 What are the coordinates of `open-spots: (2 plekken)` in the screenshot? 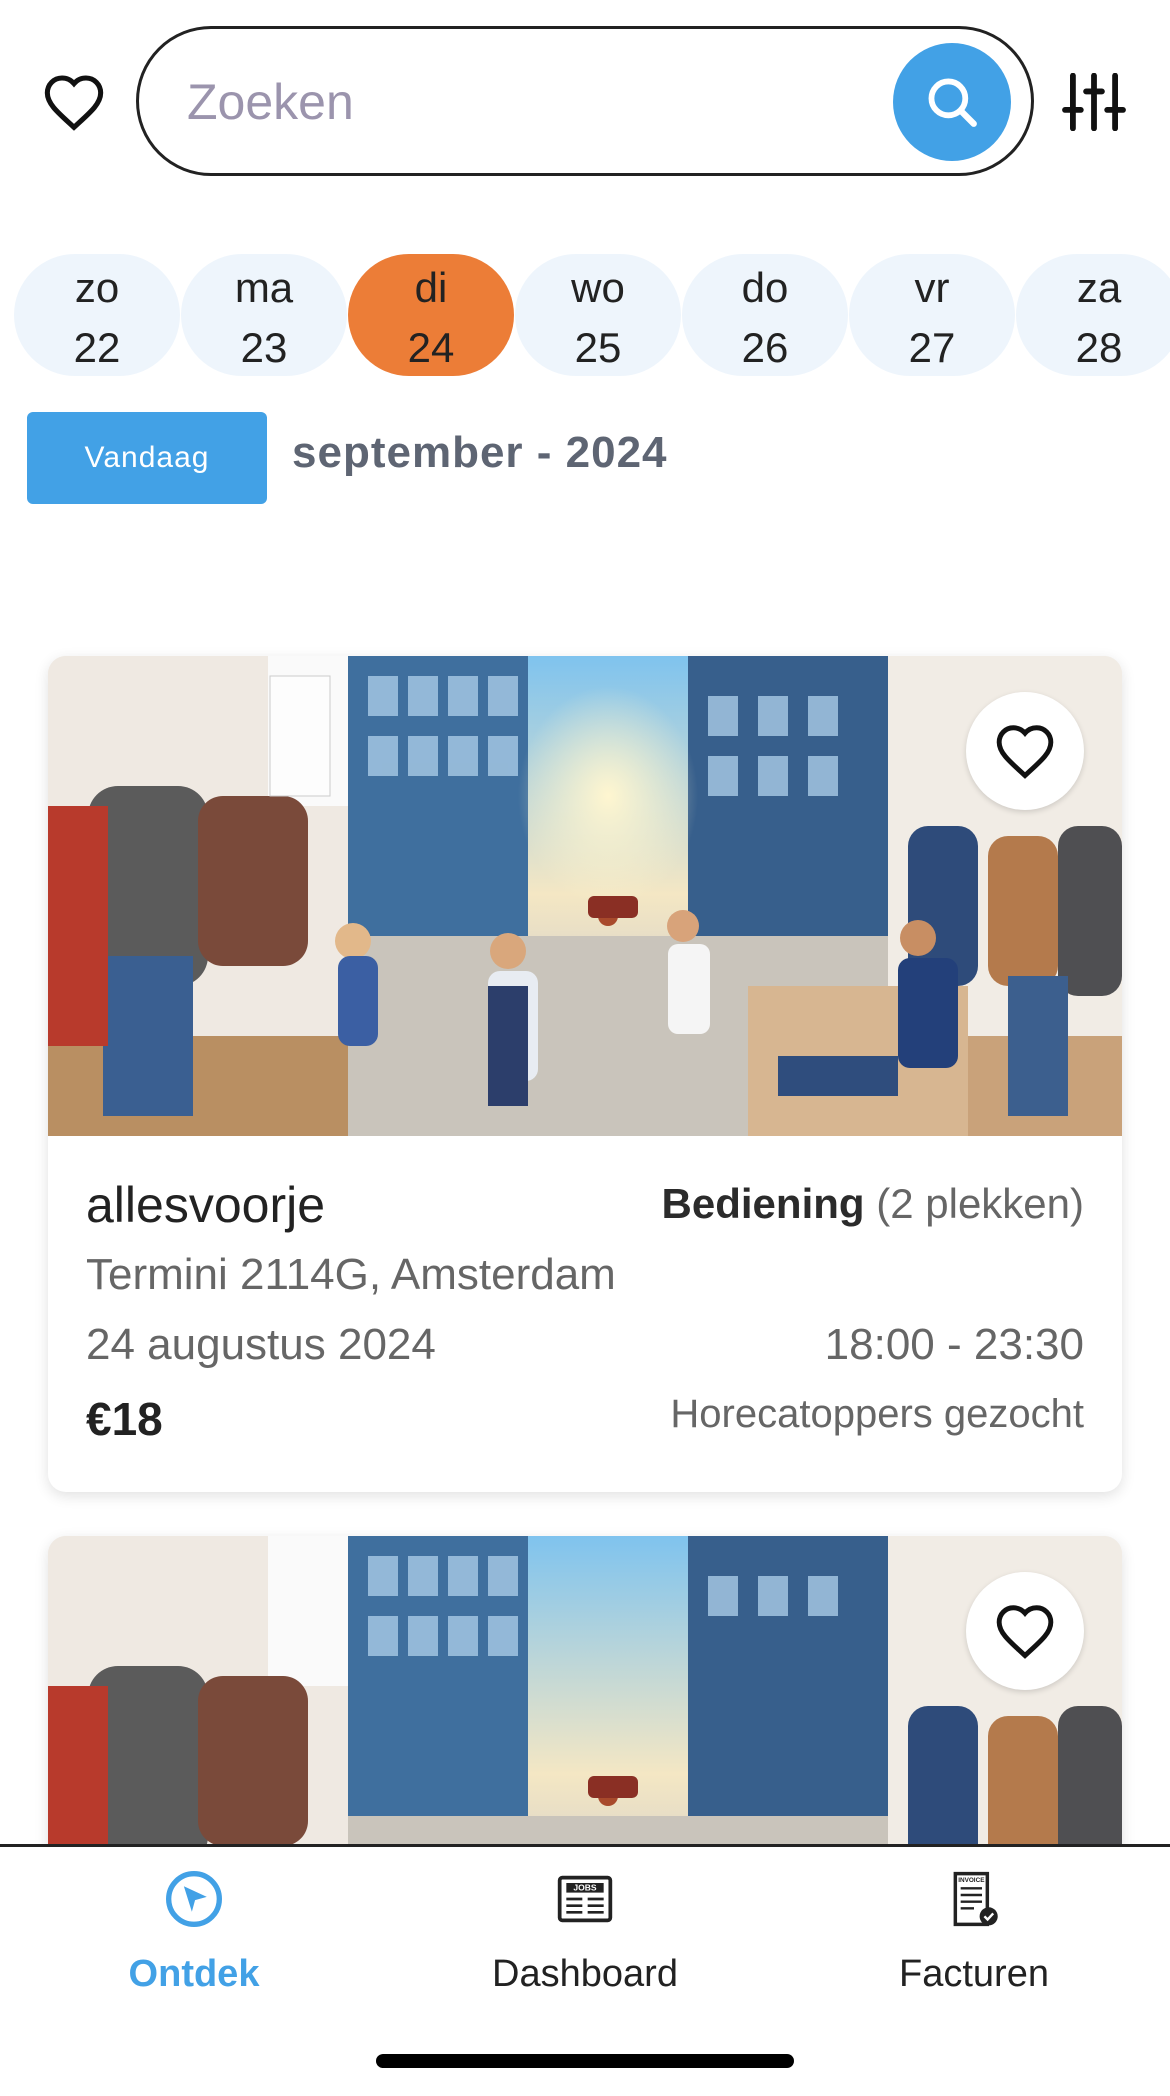 It's located at (980, 1203).